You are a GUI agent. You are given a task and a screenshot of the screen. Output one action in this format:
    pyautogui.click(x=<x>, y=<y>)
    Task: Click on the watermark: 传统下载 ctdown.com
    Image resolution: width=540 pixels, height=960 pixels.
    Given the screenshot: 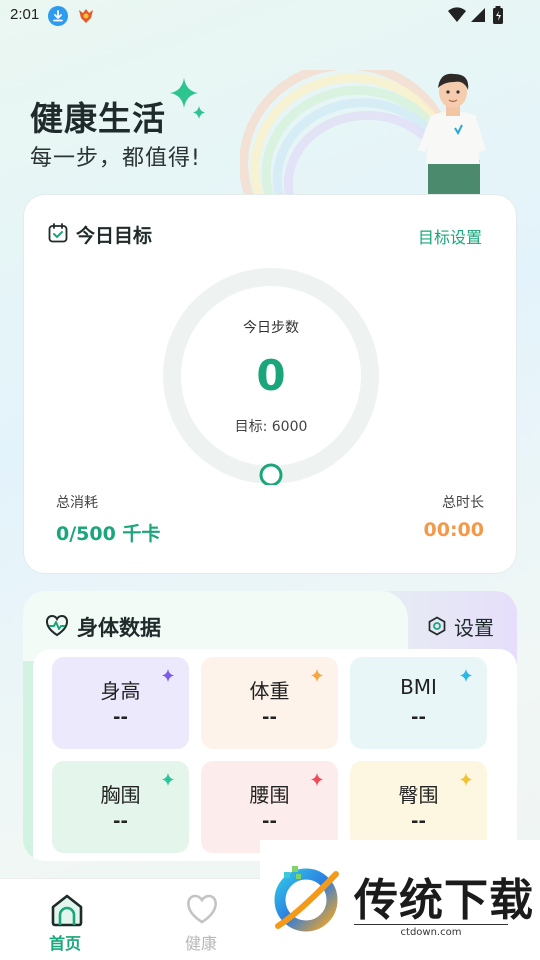 What is the action you would take?
    pyautogui.click(x=400, y=890)
    